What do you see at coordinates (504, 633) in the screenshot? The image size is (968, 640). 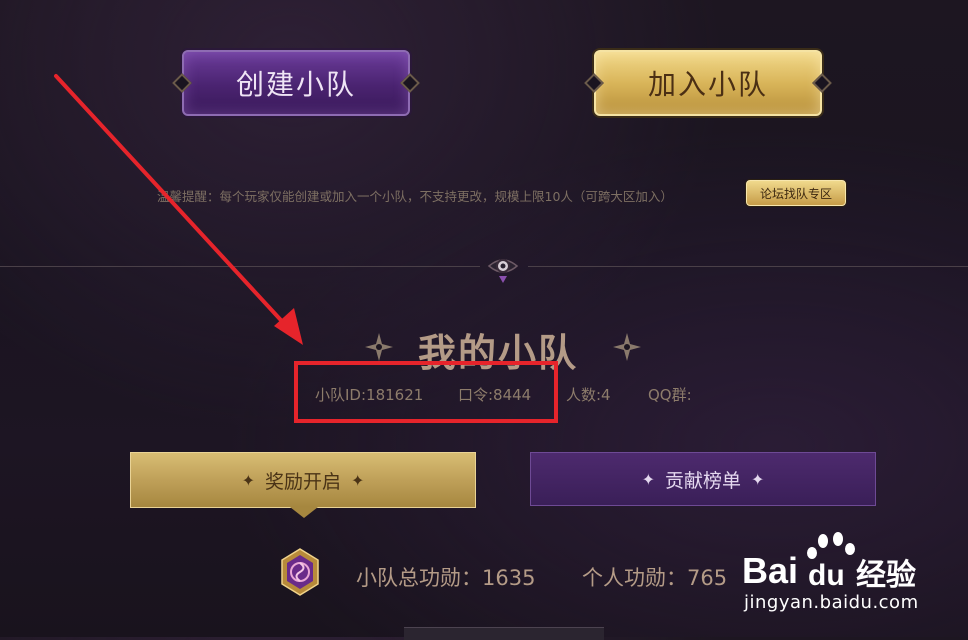 I see `bottom-panel-edge` at bounding box center [504, 633].